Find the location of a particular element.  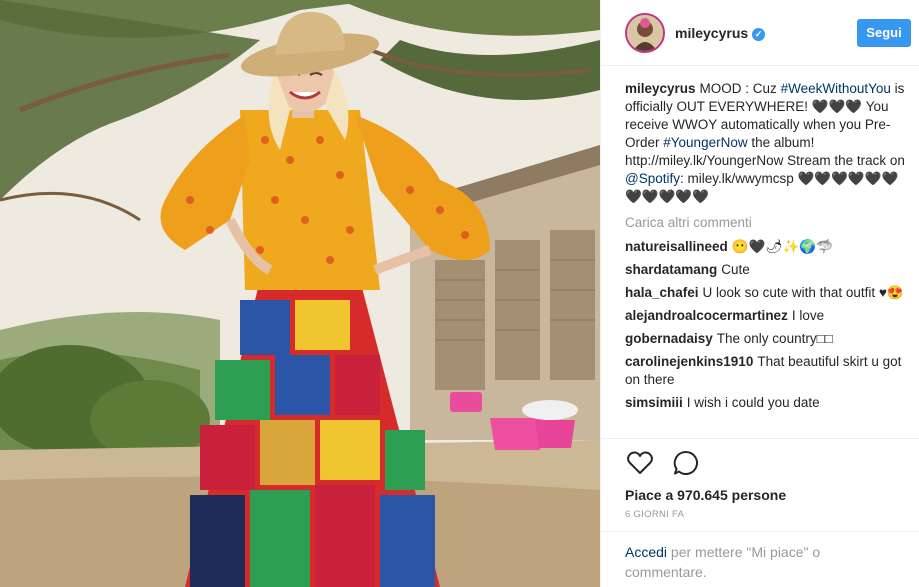

comment-username: natureisallineed is located at coordinates (676, 246).